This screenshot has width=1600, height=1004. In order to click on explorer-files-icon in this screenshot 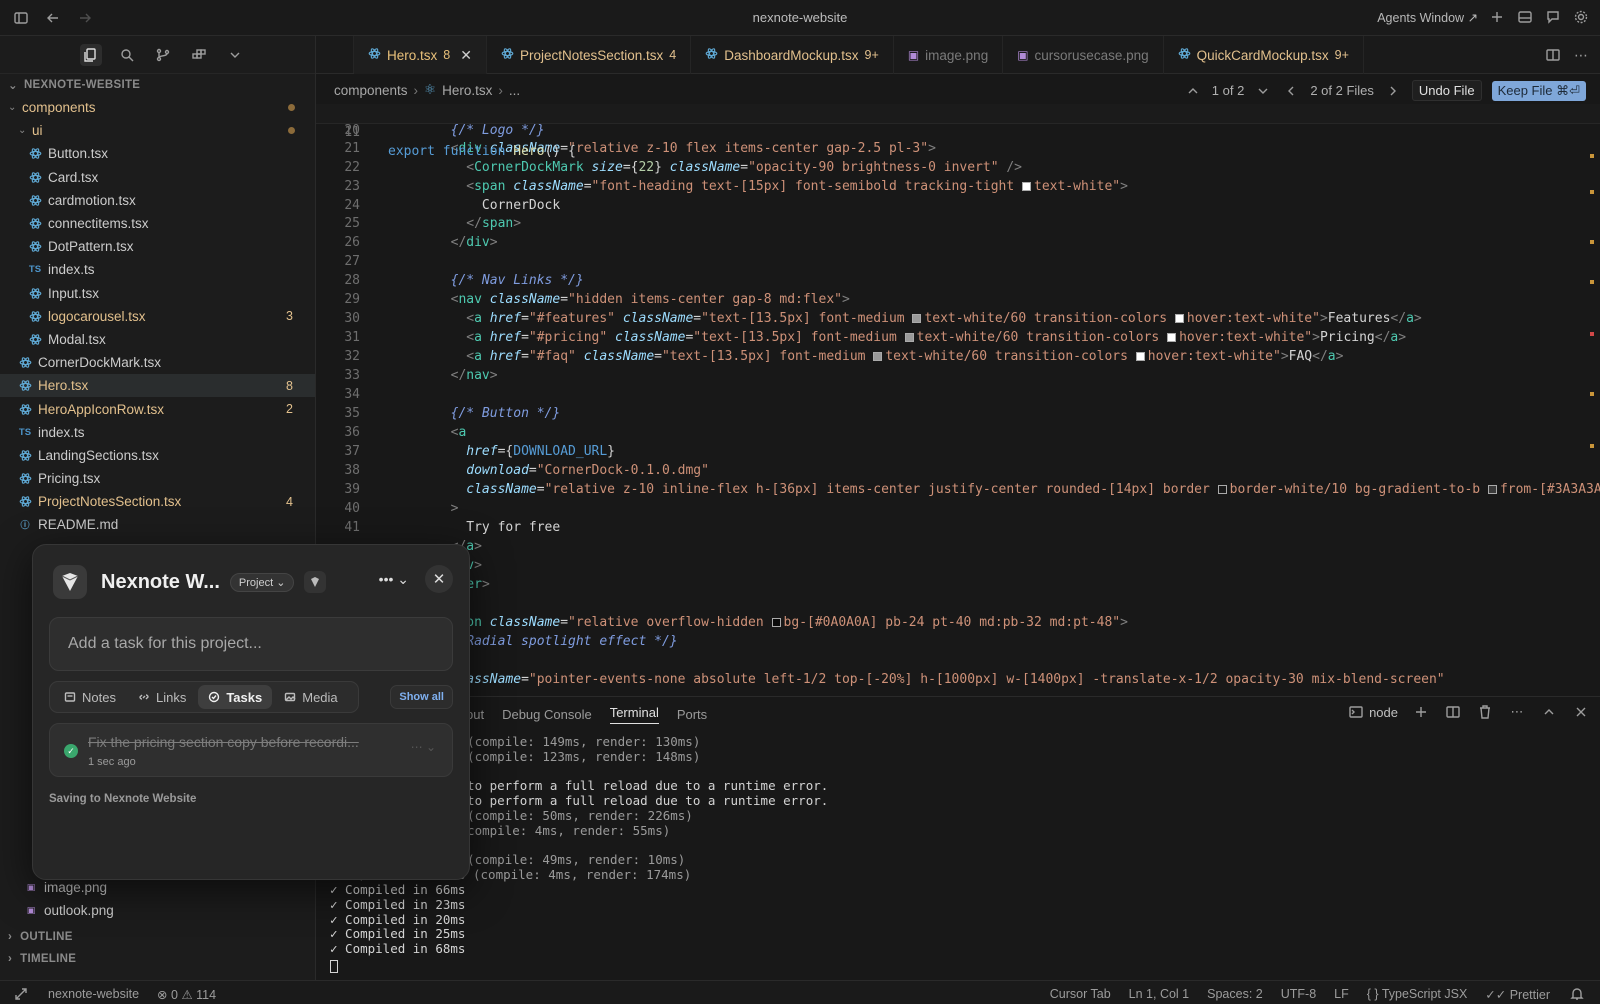, I will do `click(91, 54)`.